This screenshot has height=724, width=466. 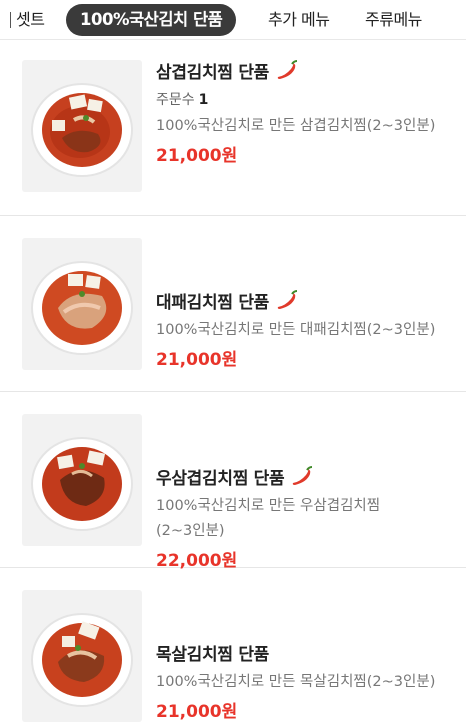 What do you see at coordinates (212, 302) in the screenshot?
I see `menu-item-name: 대패김치찜 단품` at bounding box center [212, 302].